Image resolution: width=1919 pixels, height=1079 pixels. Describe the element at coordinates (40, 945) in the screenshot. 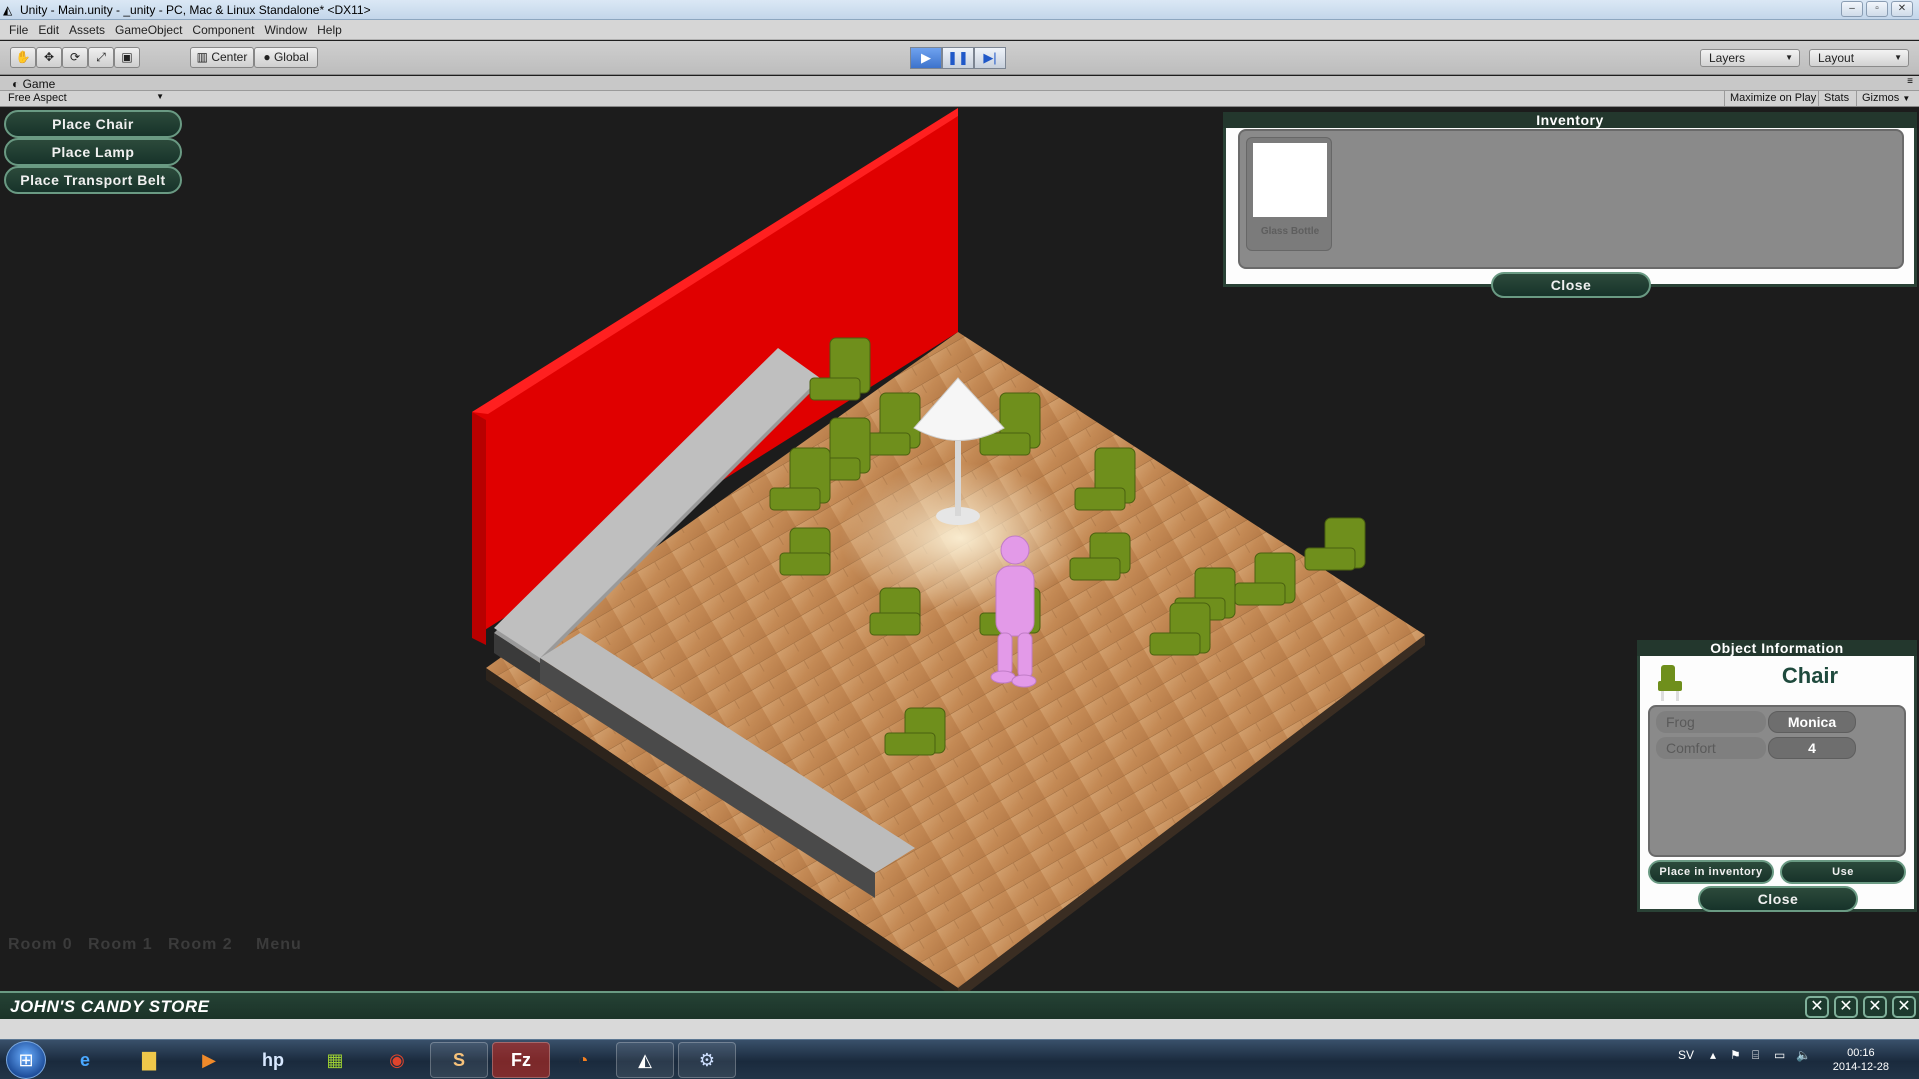

I see `room-0-link: Room 0` at that location.